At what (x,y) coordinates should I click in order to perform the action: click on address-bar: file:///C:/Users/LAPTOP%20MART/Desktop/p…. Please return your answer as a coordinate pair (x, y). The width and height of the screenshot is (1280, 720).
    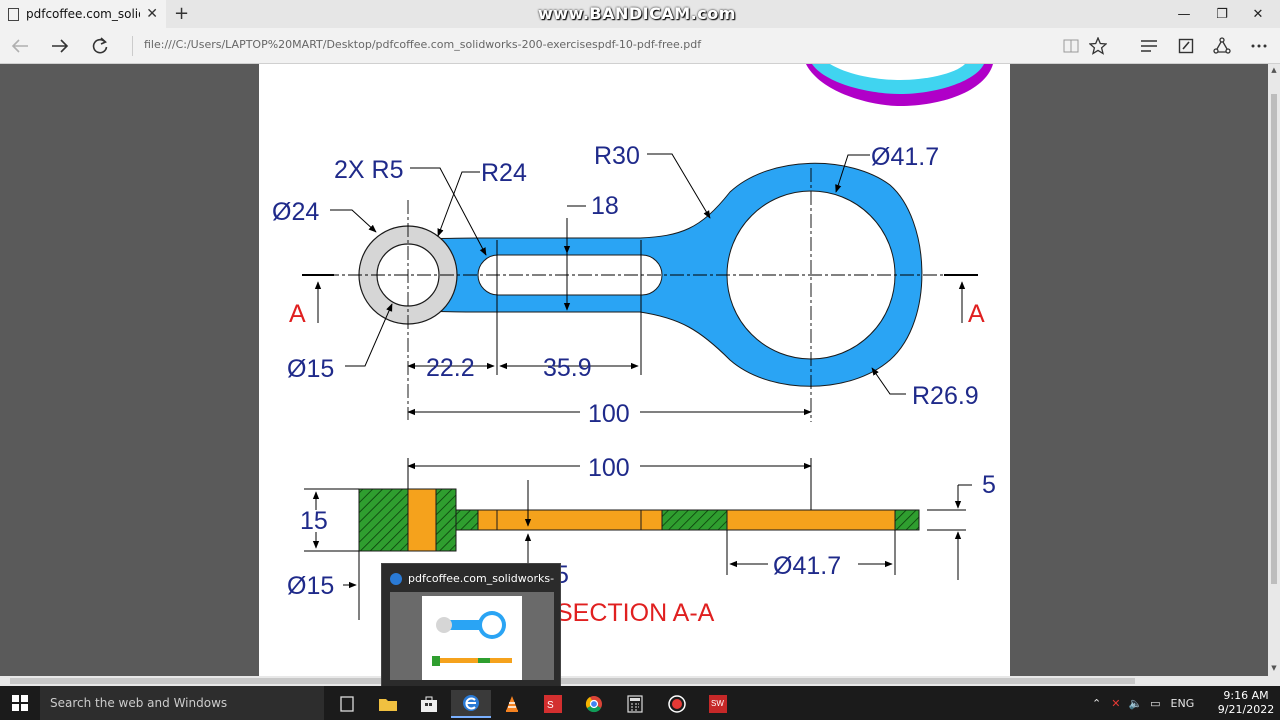
    Looking at the image, I should click on (640, 46).